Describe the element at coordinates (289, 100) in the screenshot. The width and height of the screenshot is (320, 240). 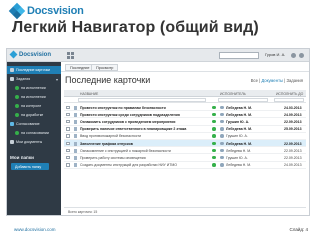
I see `date-filter-input` at that location.